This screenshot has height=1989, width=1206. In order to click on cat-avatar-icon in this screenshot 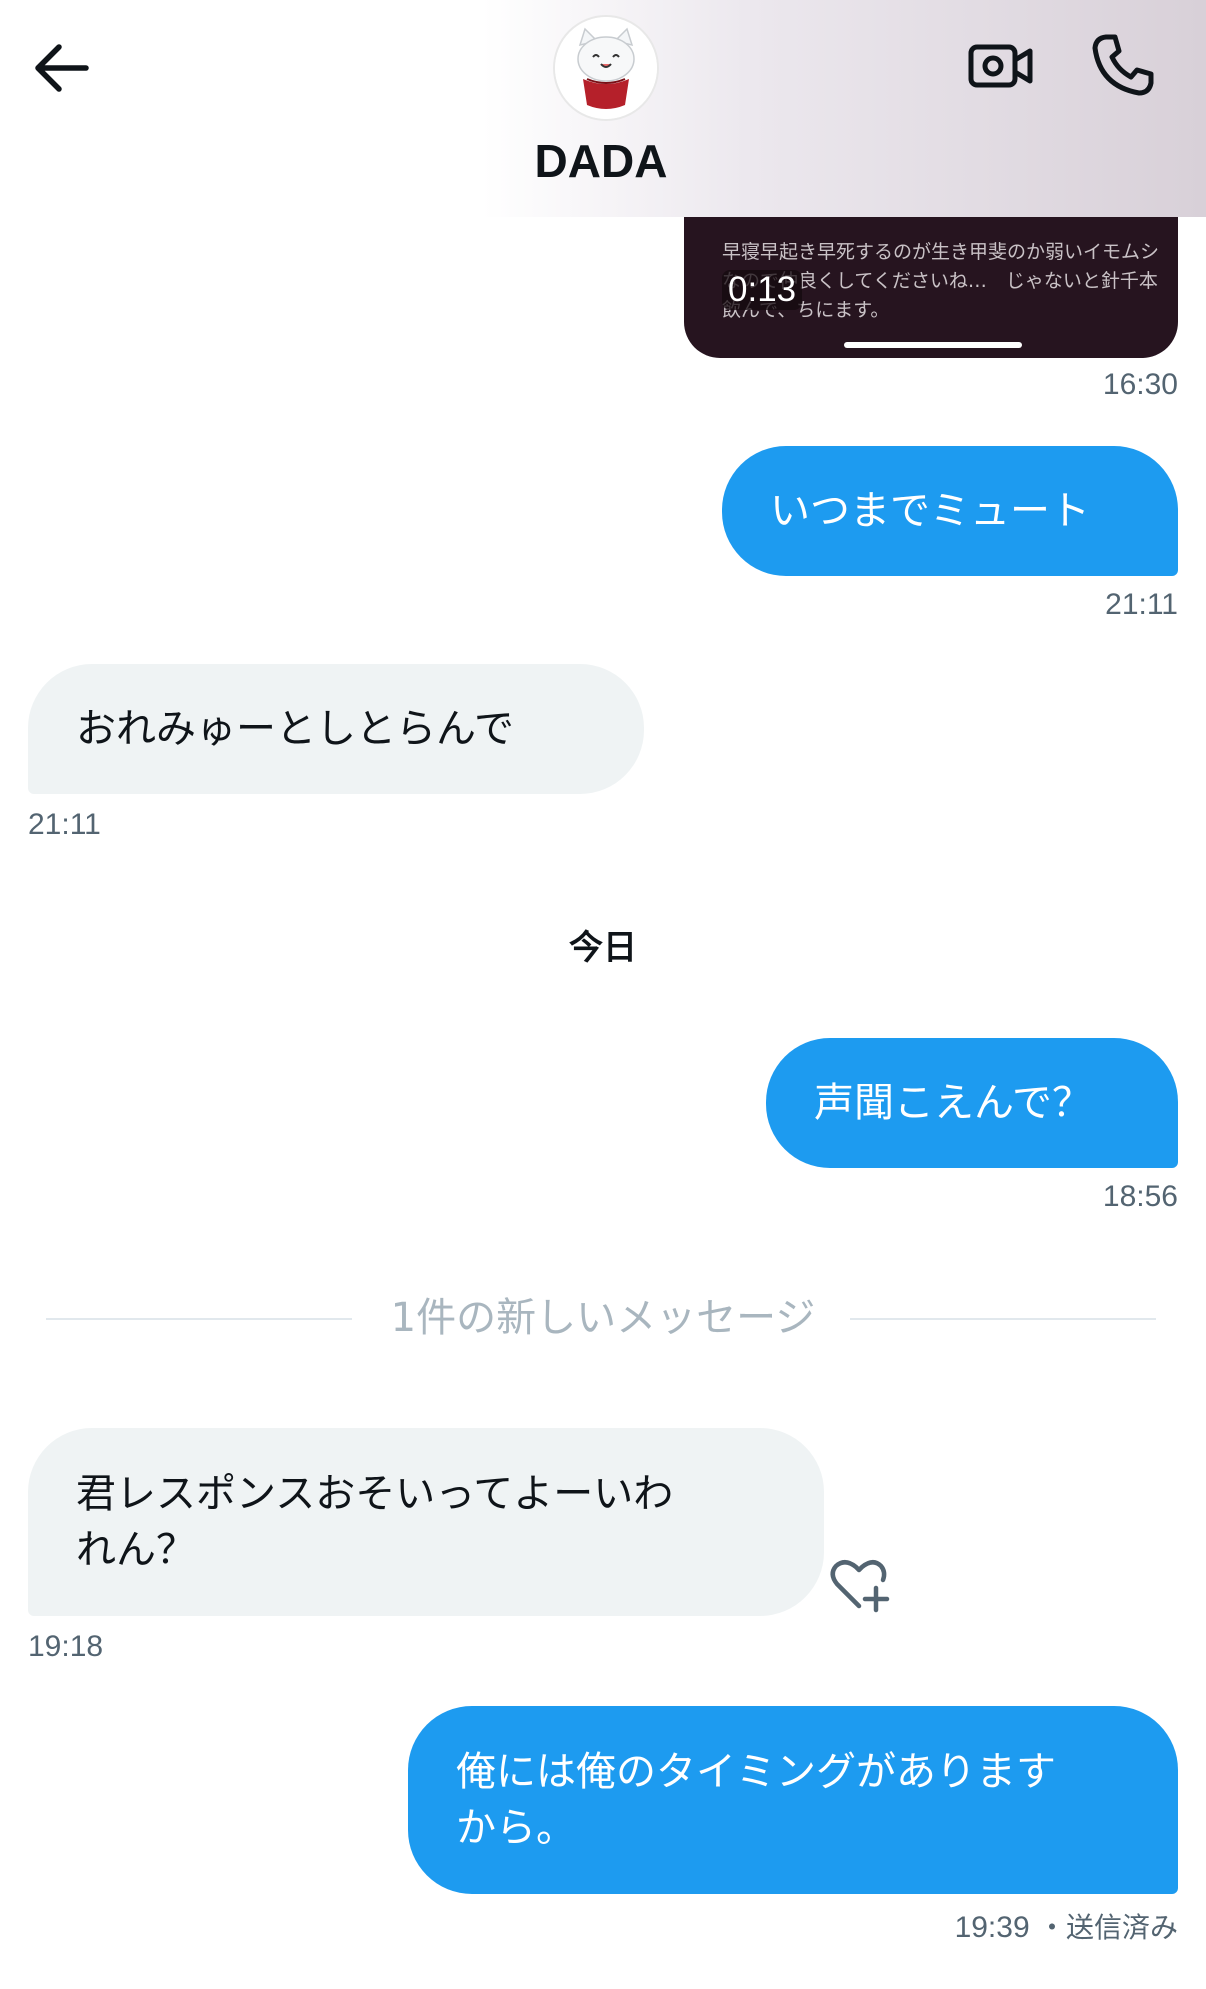, I will do `click(606, 68)`.